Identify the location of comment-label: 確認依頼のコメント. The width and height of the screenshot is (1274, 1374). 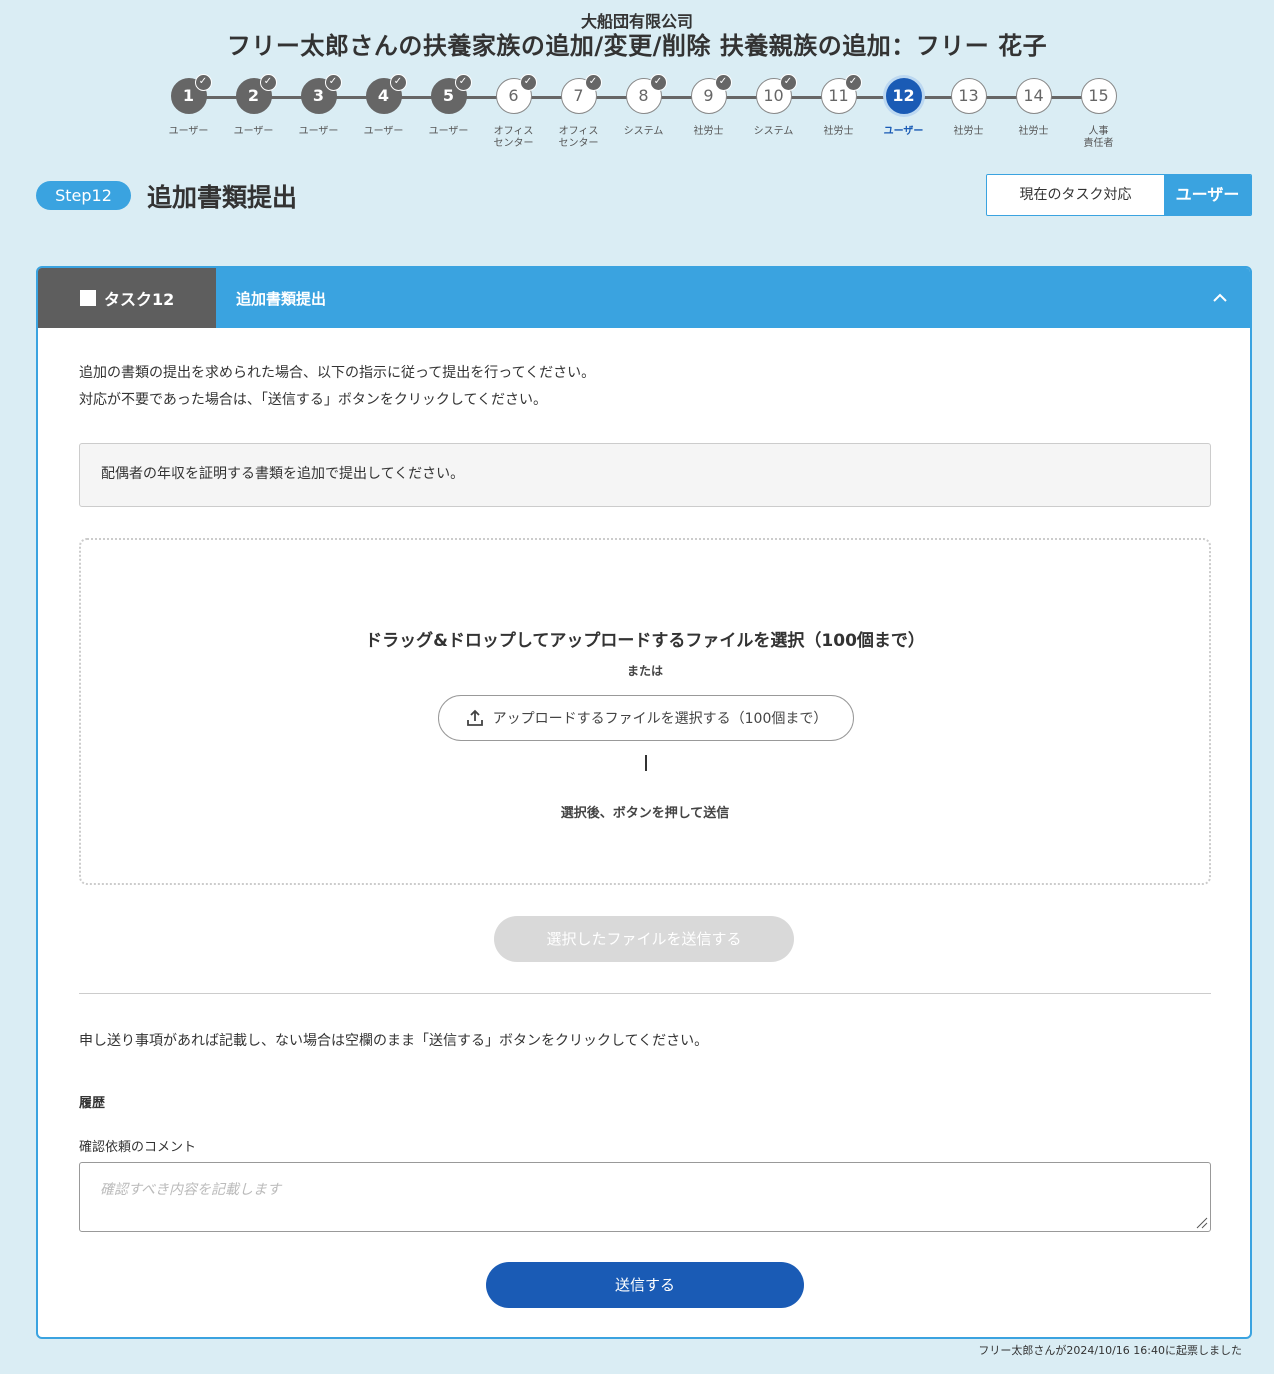
(138, 1147).